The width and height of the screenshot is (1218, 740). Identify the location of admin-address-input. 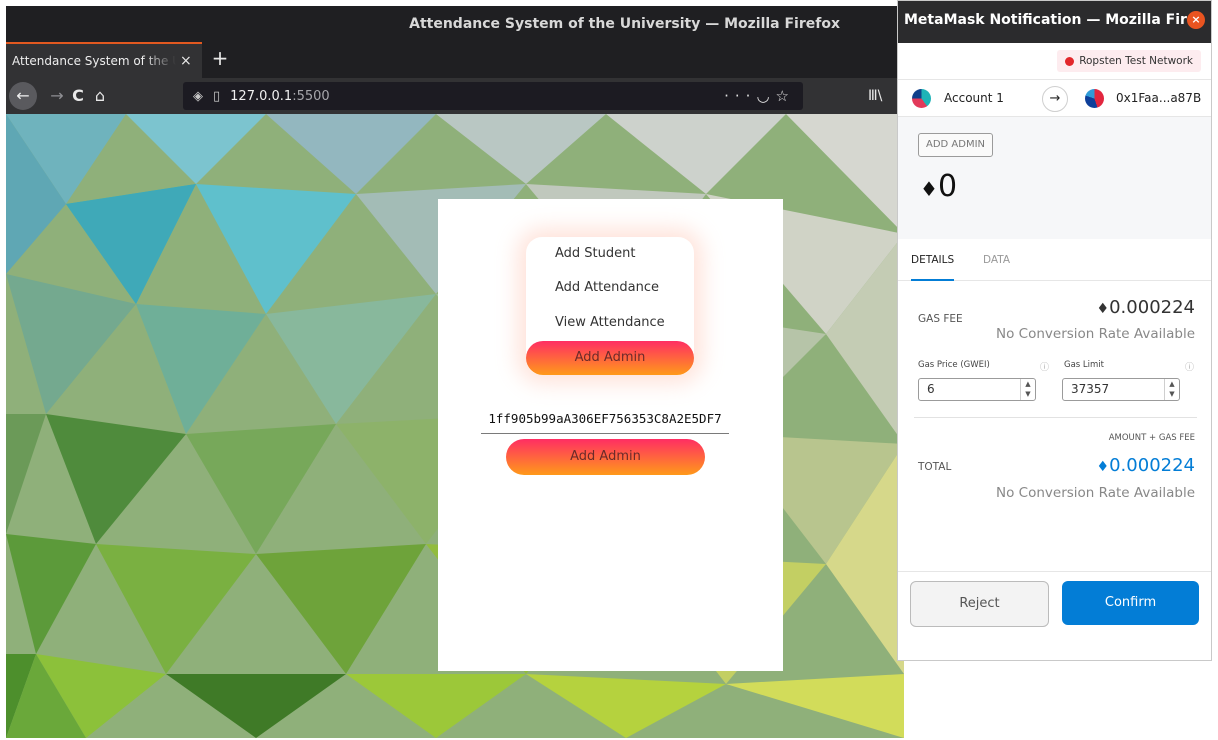
(605, 418).